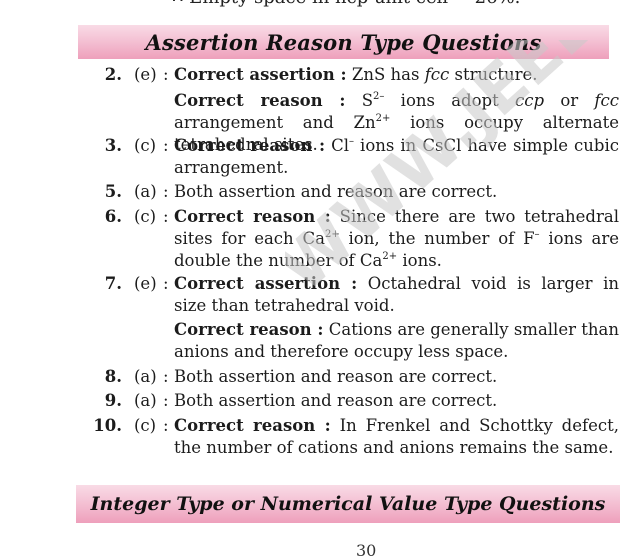 Image resolution: width=638 pixels, height=560 pixels. I want to click on previous-answer-tail: ∴ Empty space in hcp unit cell = 26%., so click(346, 4).